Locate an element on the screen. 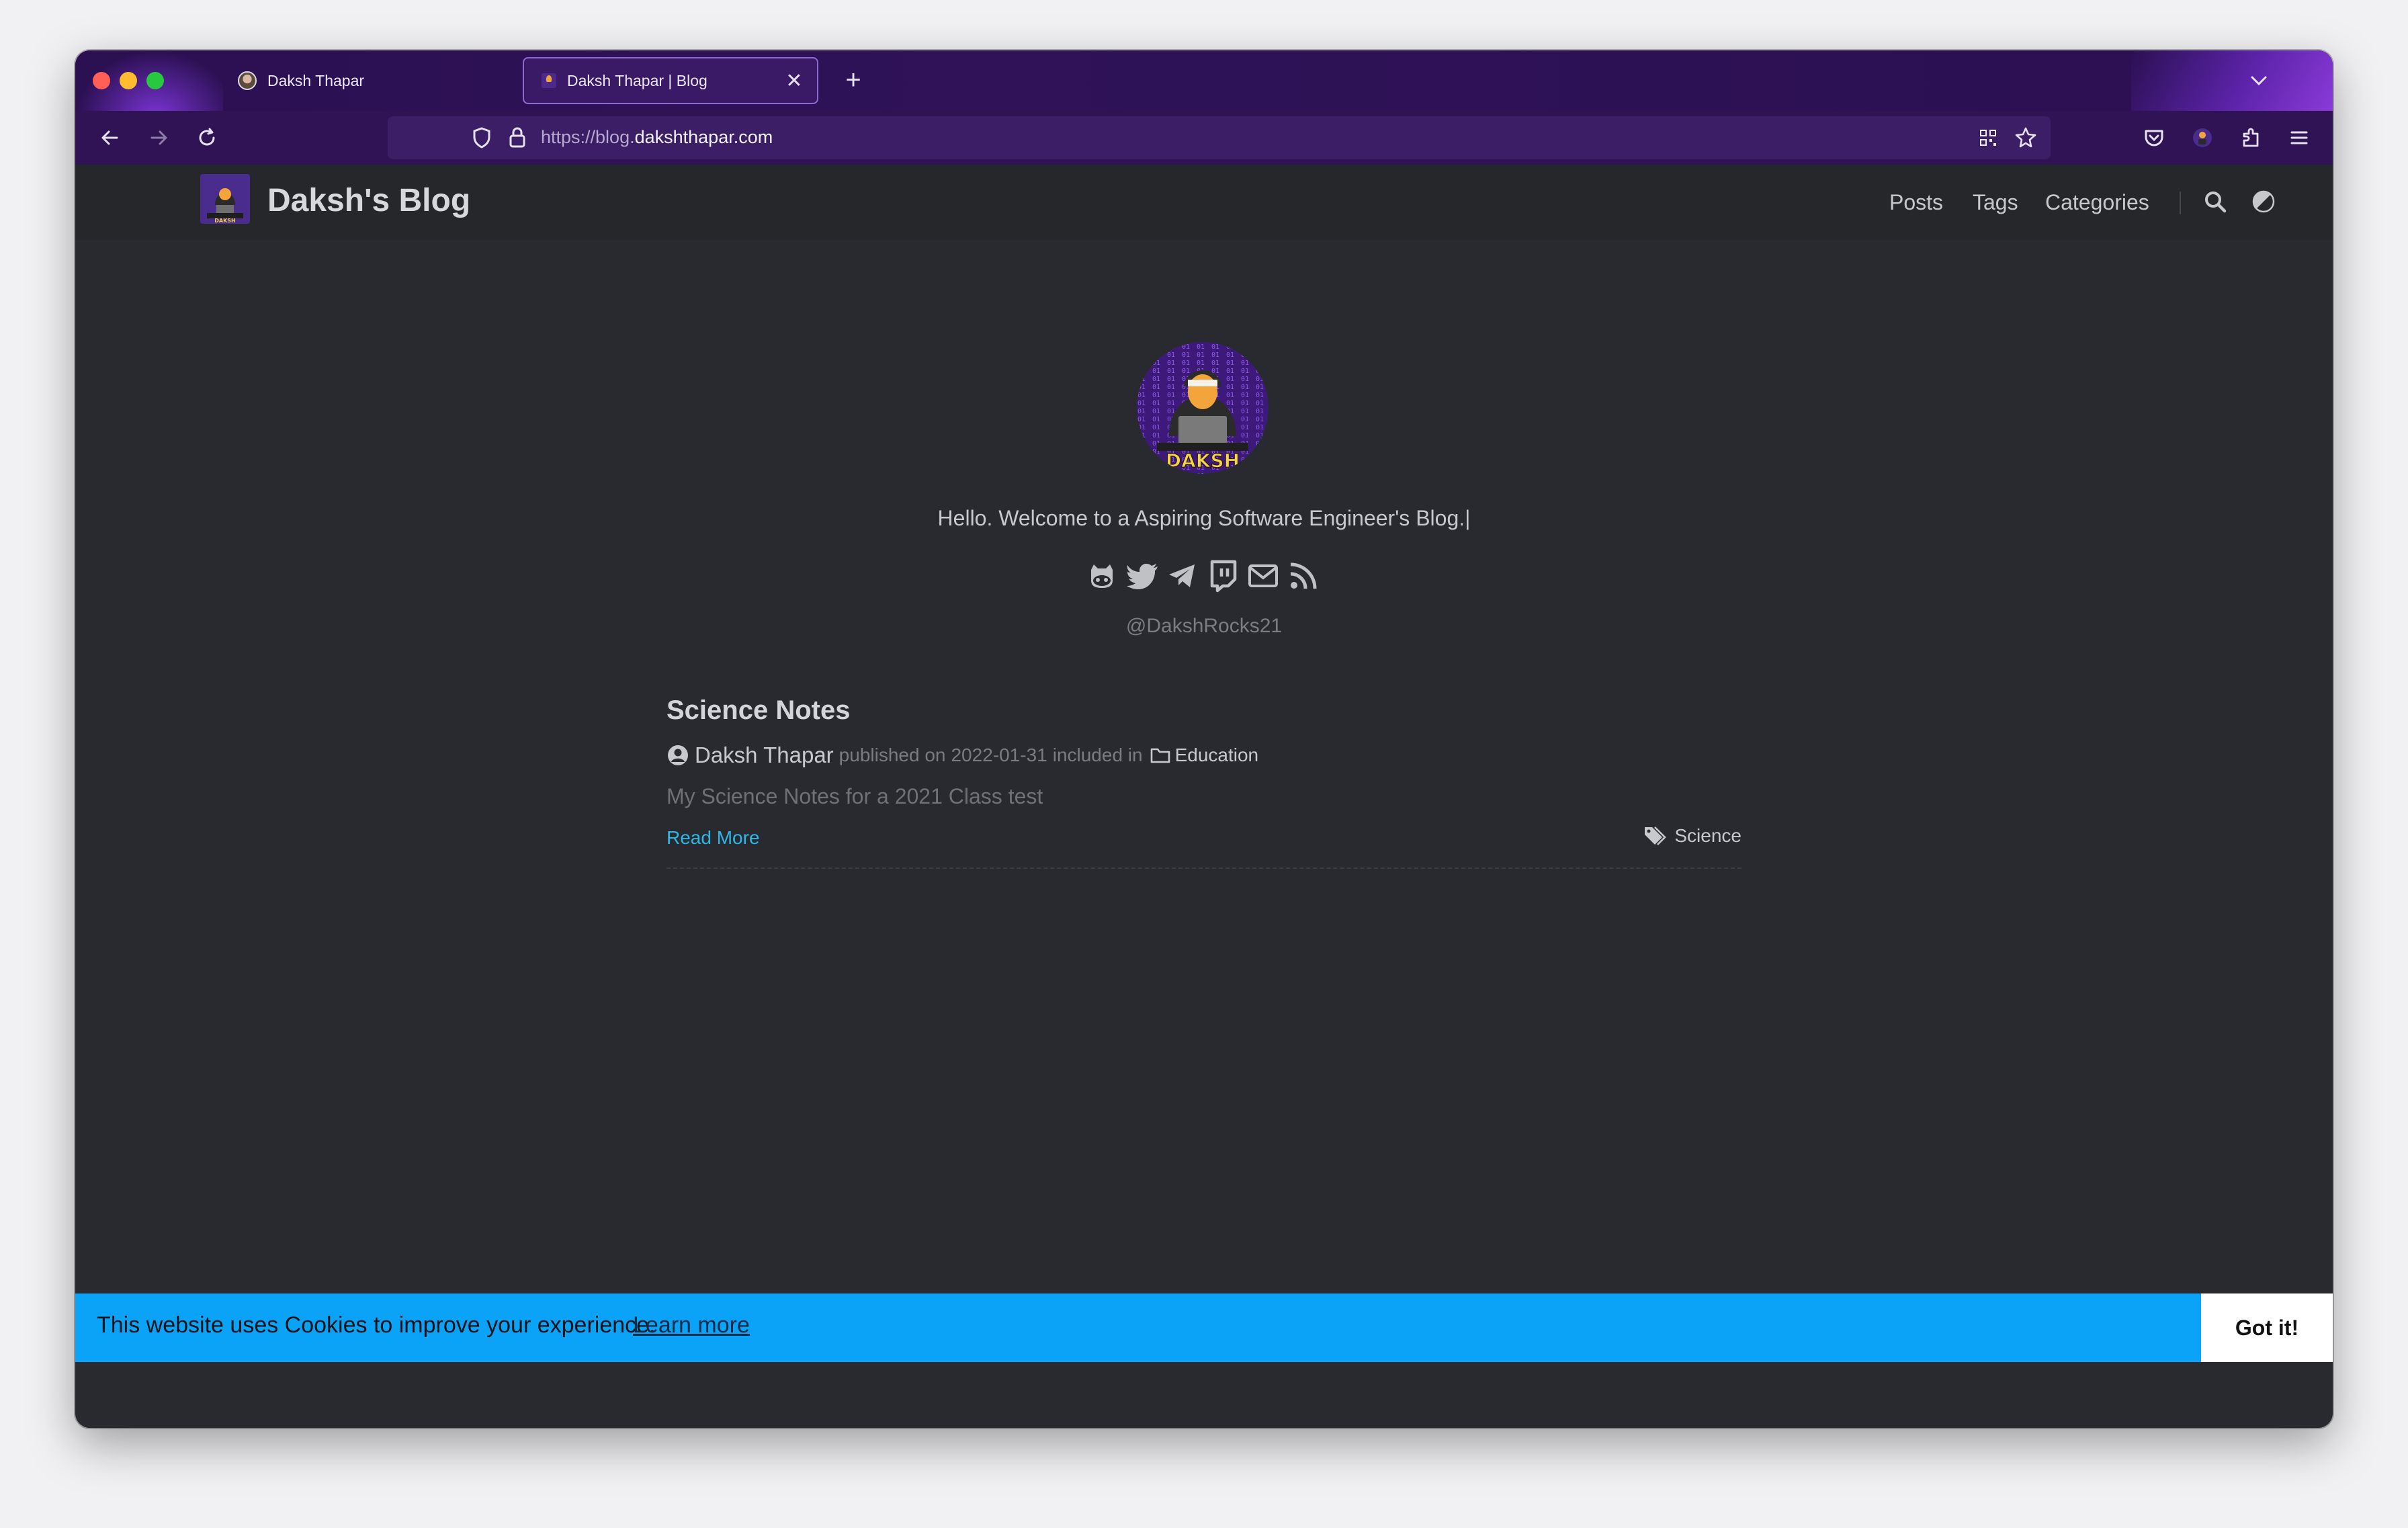 The width and height of the screenshot is (2408, 1528). email-link is located at coordinates (1263, 576).